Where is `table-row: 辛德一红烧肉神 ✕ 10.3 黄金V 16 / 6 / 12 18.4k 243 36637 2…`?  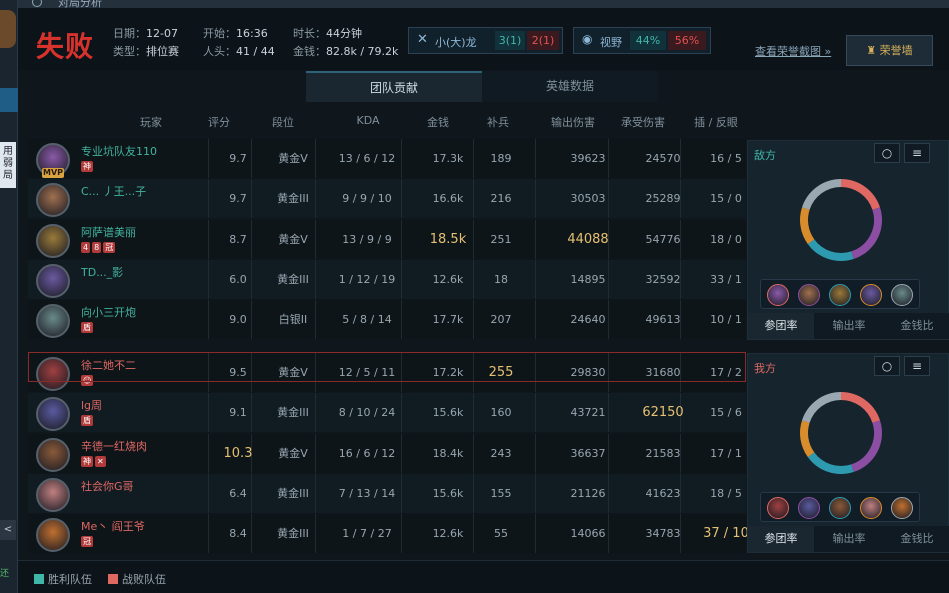
table-row: 辛德一红烧肉神 ✕ 10.3 黄金V 16 / 6 / 12 18.4k 243 36637 2… is located at coordinates (387, 453).